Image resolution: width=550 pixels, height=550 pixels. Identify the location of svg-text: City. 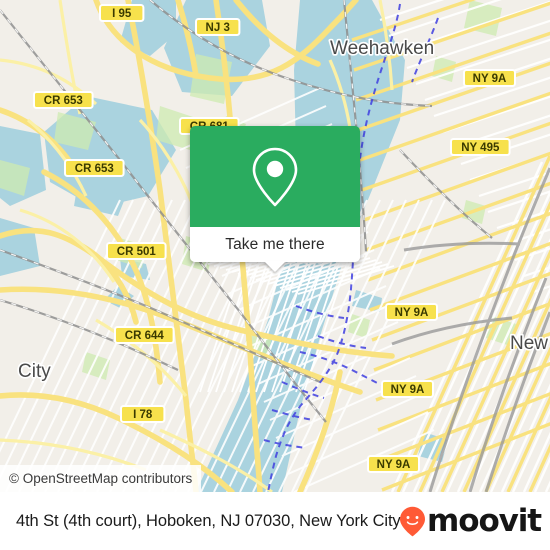
(34, 371).